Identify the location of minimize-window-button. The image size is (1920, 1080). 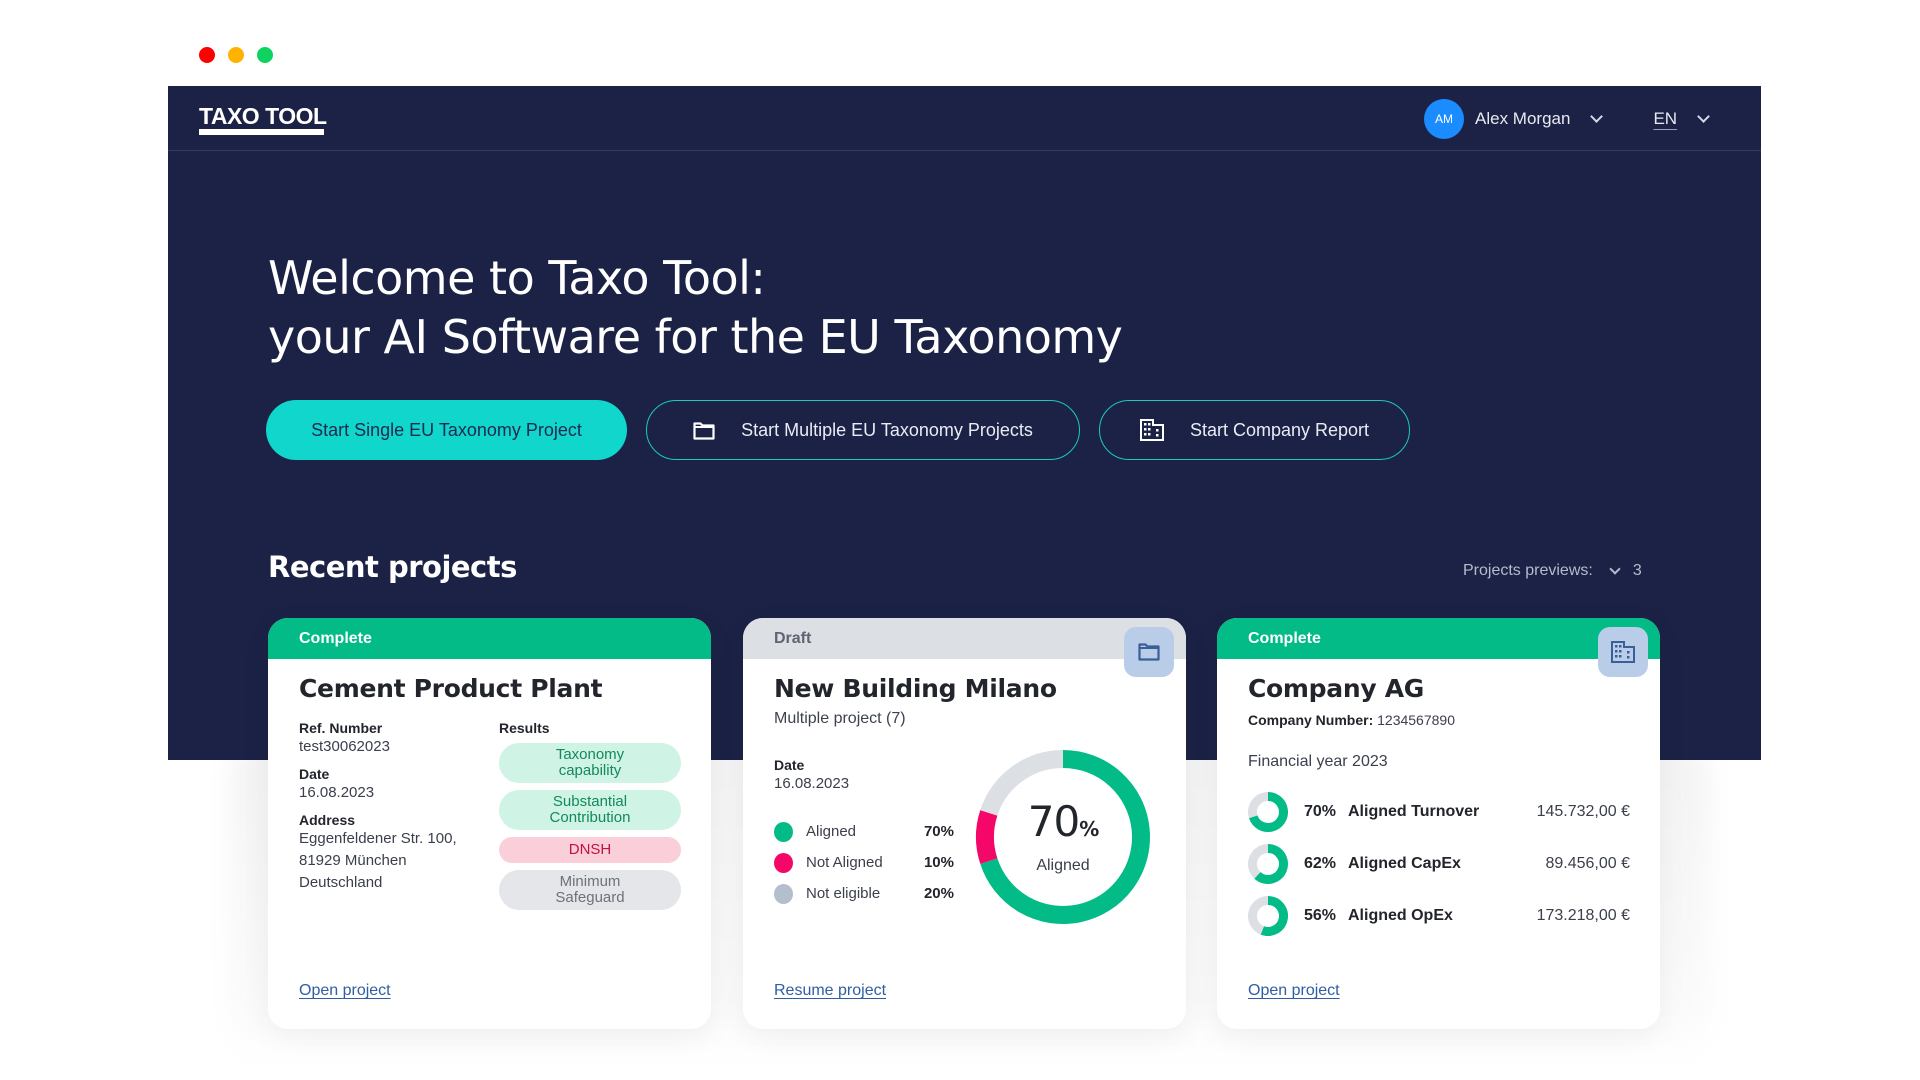
(236, 55).